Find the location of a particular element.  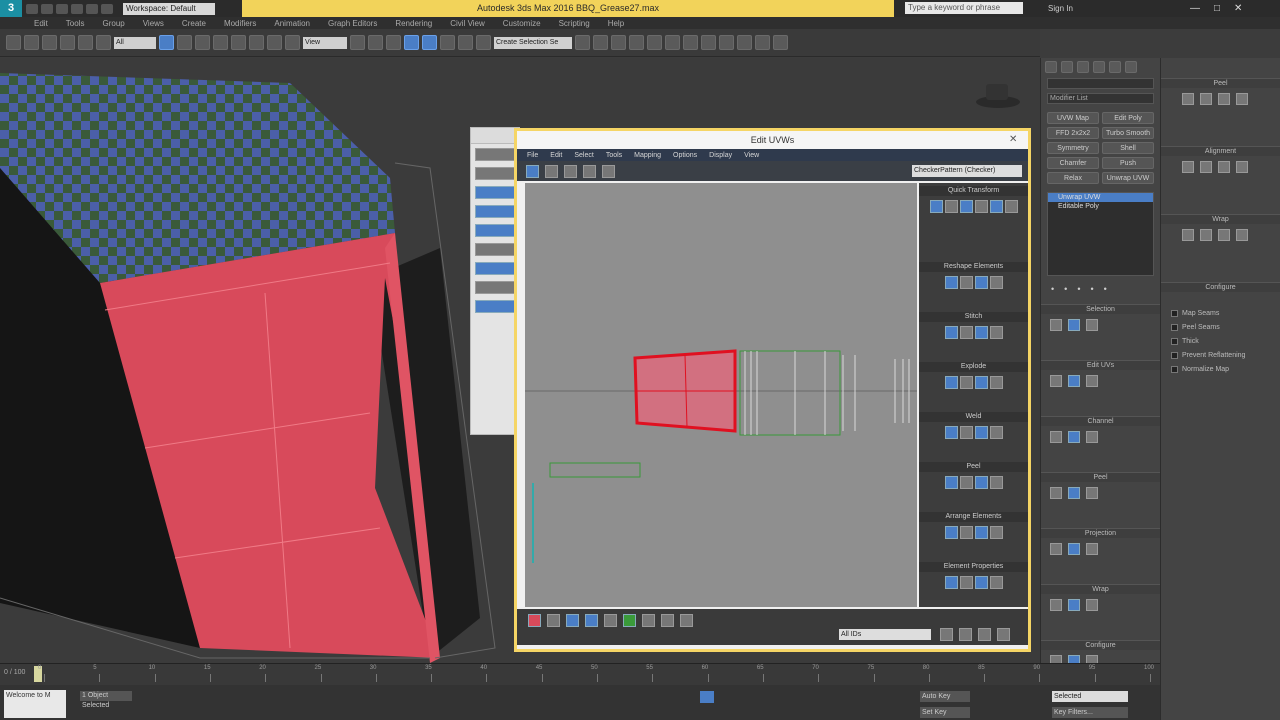

uv-menu-file: File is located at coordinates (532, 155).